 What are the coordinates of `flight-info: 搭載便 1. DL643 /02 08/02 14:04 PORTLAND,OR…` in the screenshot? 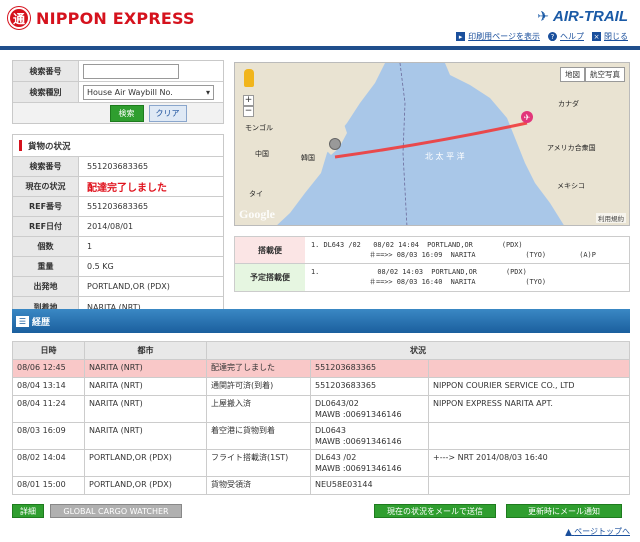 It's located at (432, 264).